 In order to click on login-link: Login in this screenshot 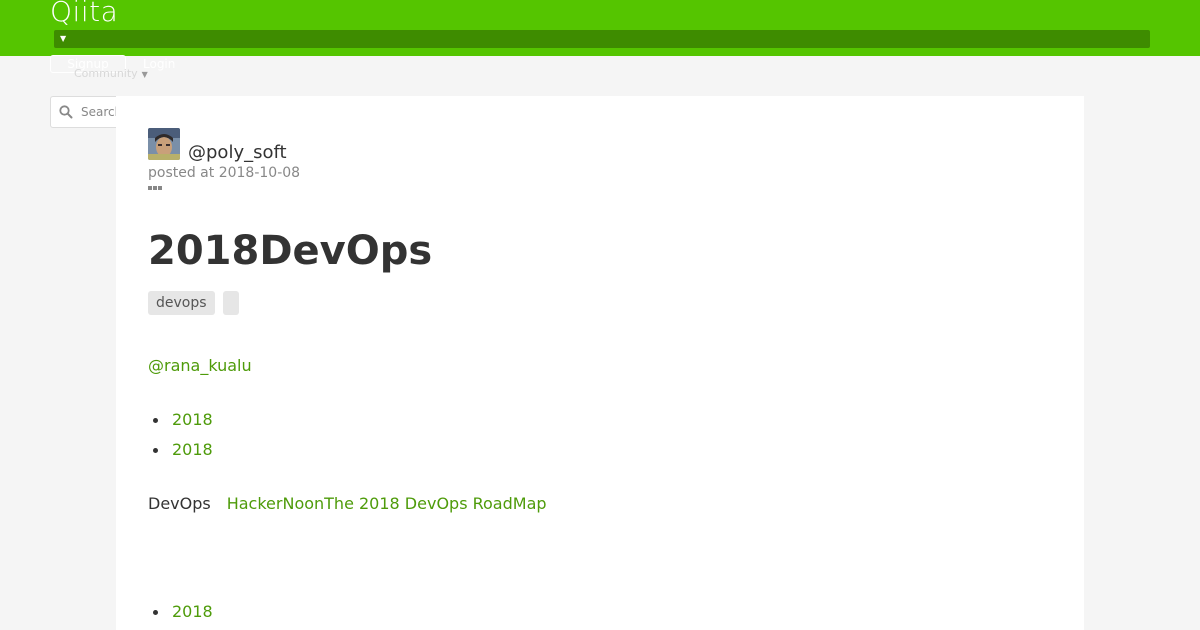, I will do `click(159, 64)`.